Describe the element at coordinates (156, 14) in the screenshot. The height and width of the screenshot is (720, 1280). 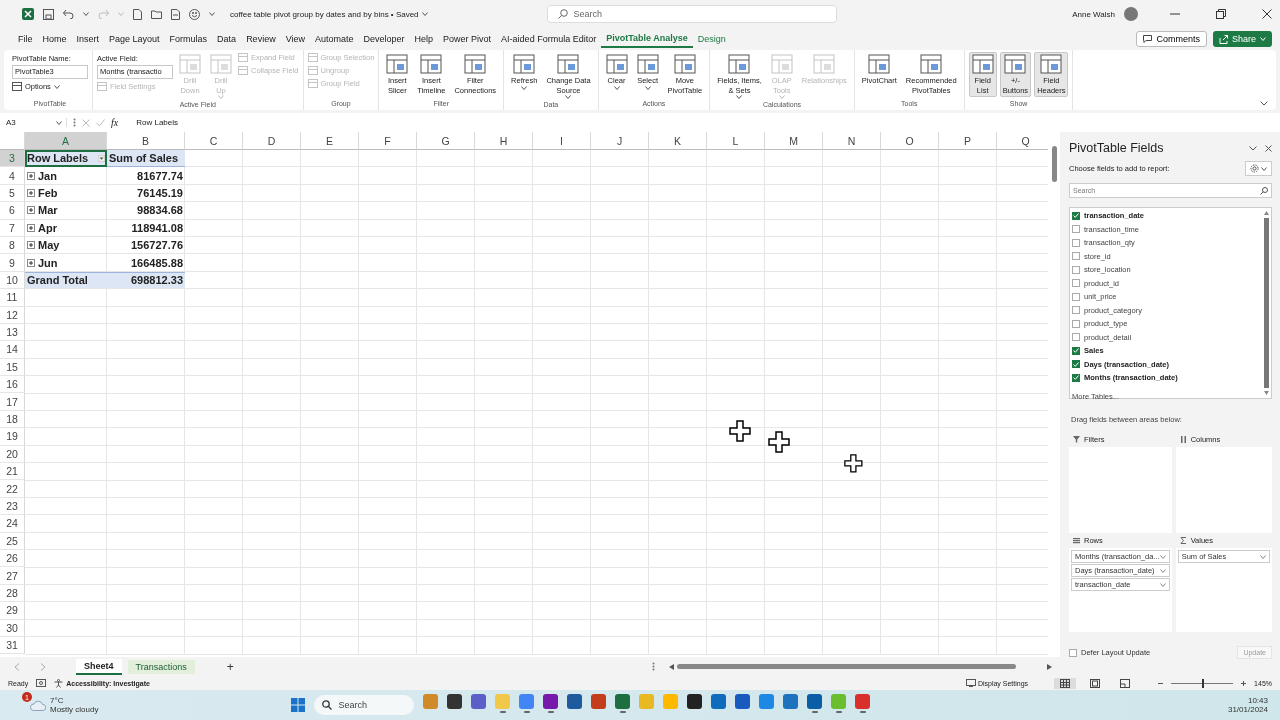
I see `folder-icon` at that location.